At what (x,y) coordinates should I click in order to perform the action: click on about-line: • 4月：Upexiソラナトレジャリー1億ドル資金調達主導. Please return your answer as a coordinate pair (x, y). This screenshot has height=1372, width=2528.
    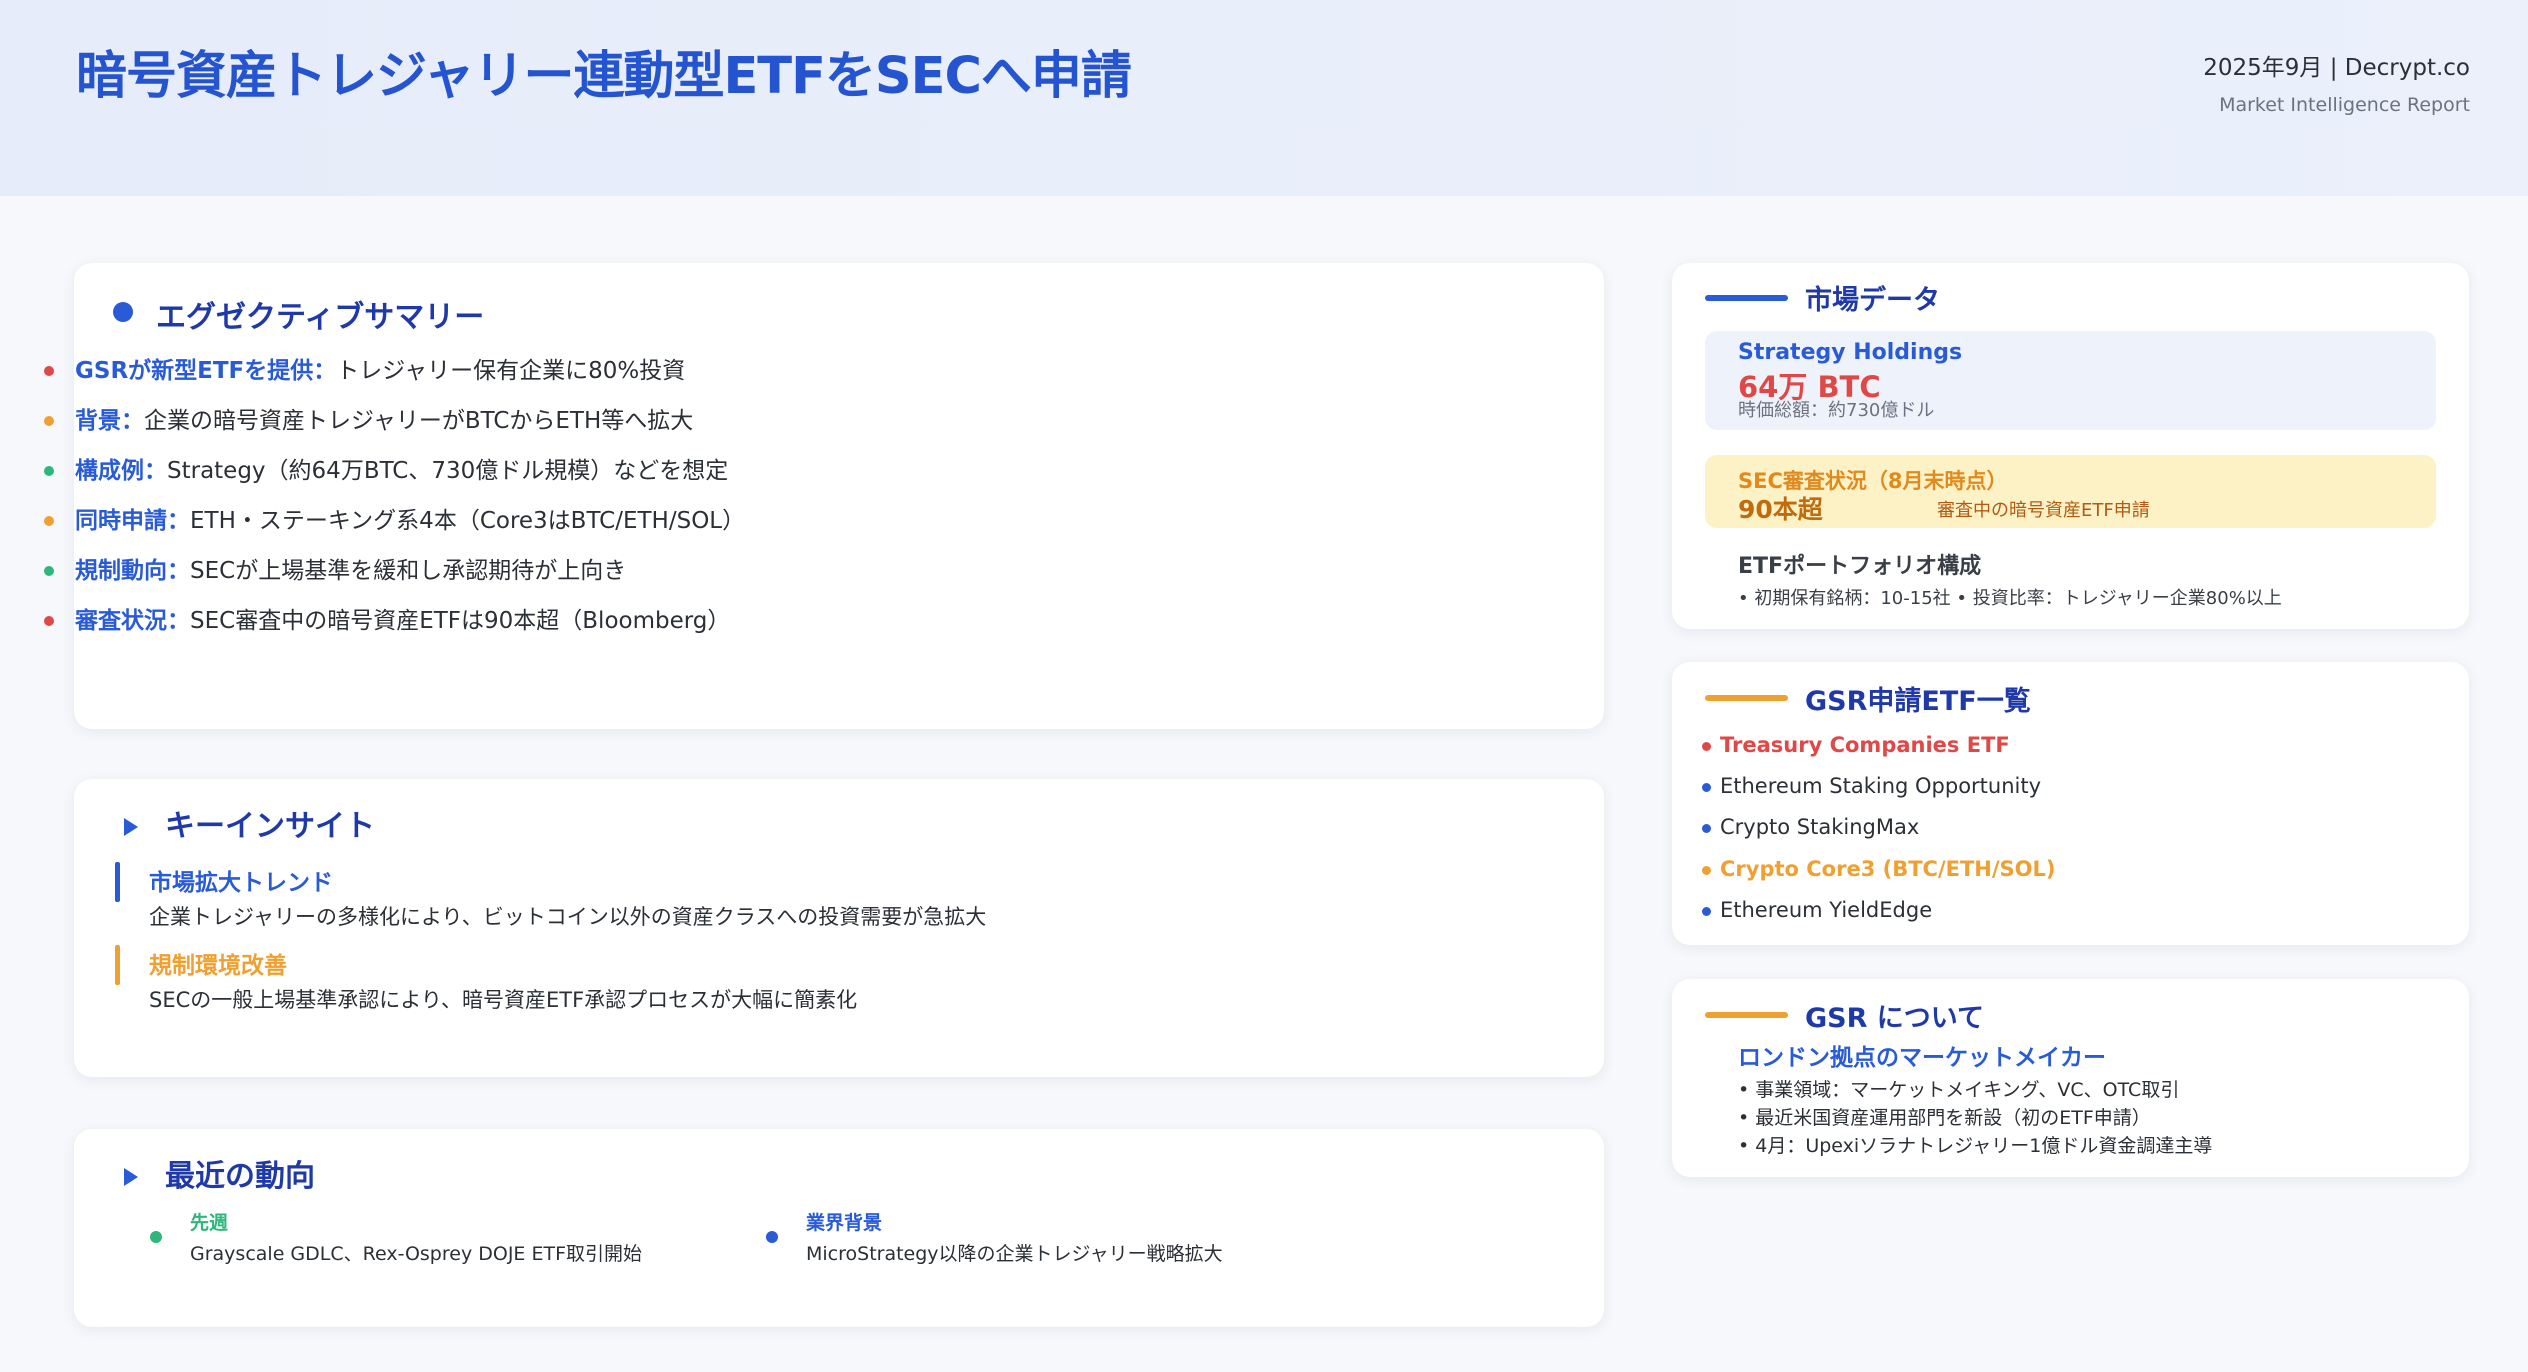
    Looking at the image, I should click on (1975, 1146).